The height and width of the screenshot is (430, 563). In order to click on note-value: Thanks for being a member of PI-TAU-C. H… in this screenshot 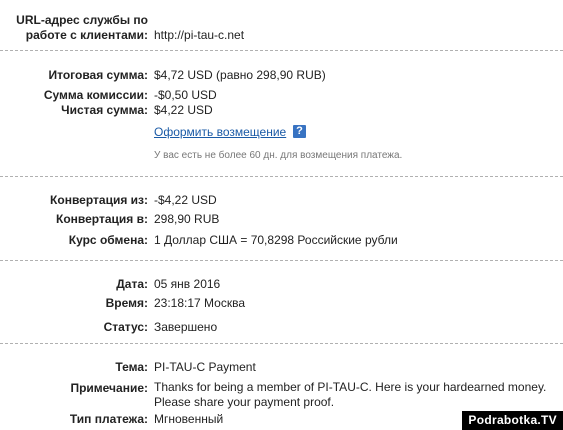, I will do `click(350, 395)`.